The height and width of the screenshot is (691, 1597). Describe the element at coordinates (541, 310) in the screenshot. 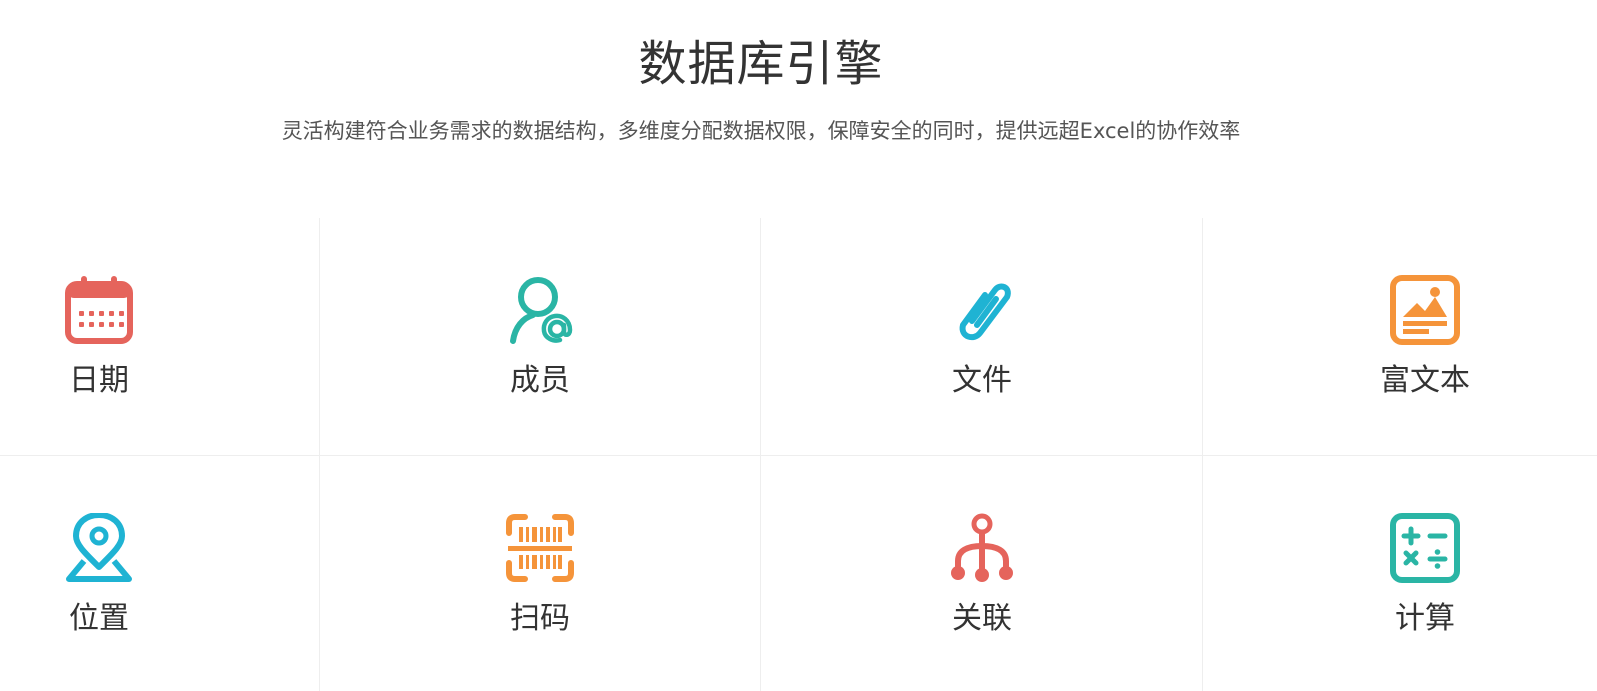

I see `member-at-icon` at that location.